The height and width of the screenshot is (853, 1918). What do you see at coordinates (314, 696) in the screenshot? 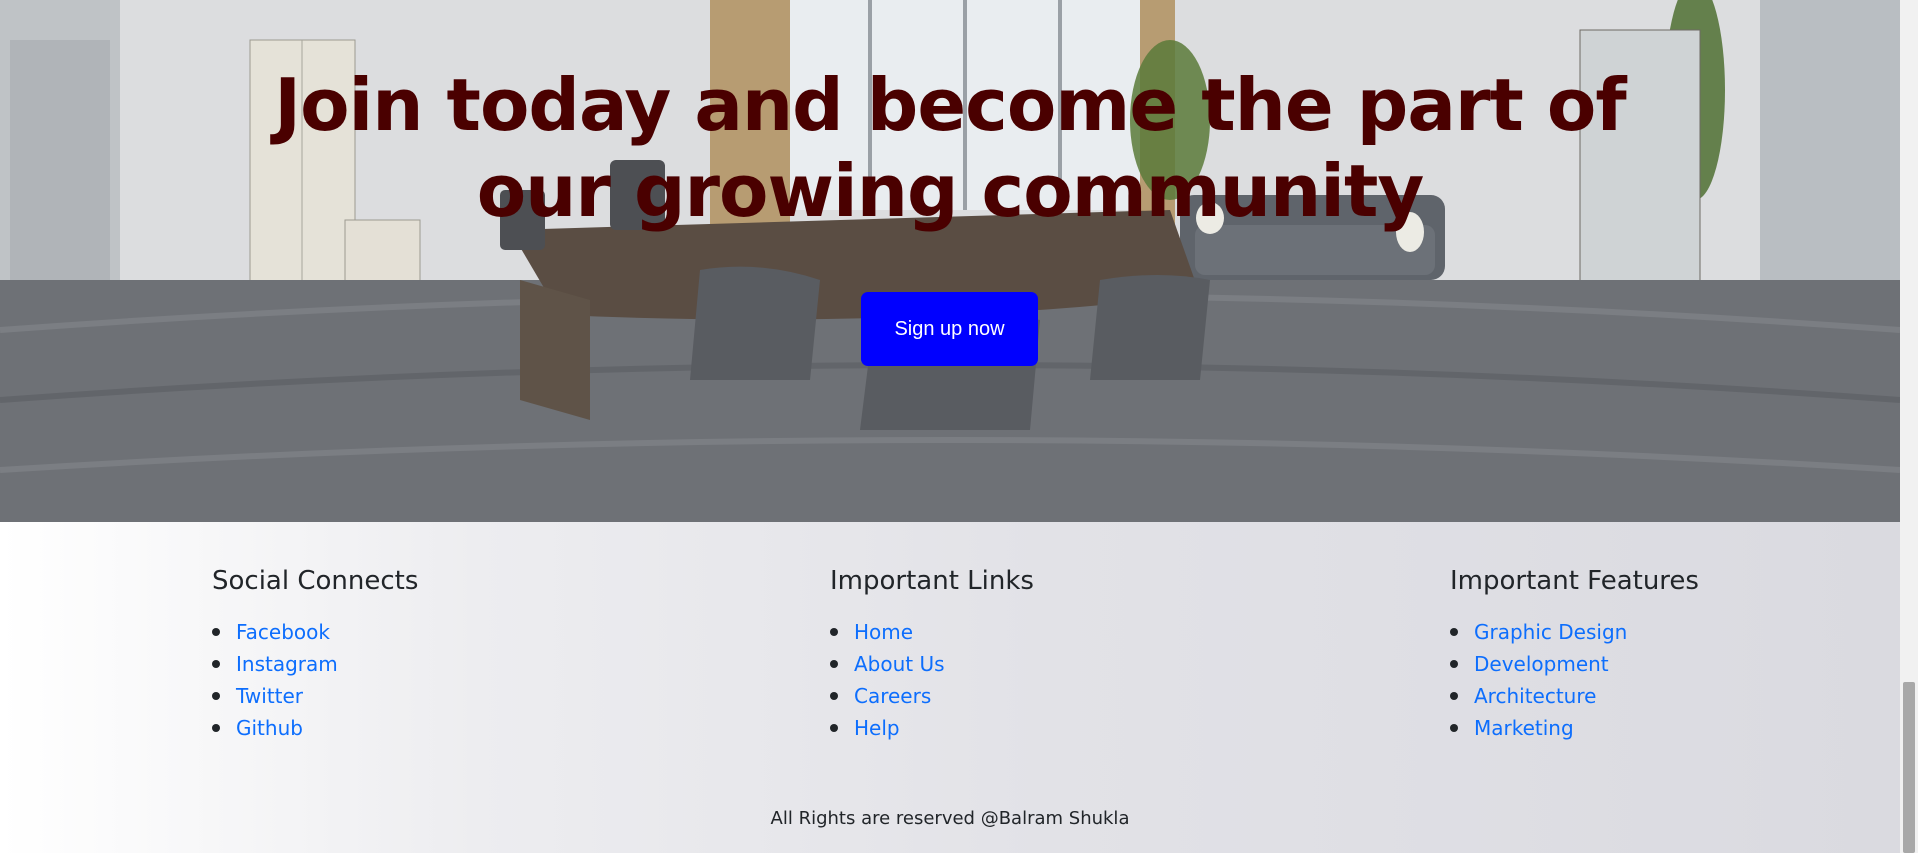
I see `list-item: Twitter` at bounding box center [314, 696].